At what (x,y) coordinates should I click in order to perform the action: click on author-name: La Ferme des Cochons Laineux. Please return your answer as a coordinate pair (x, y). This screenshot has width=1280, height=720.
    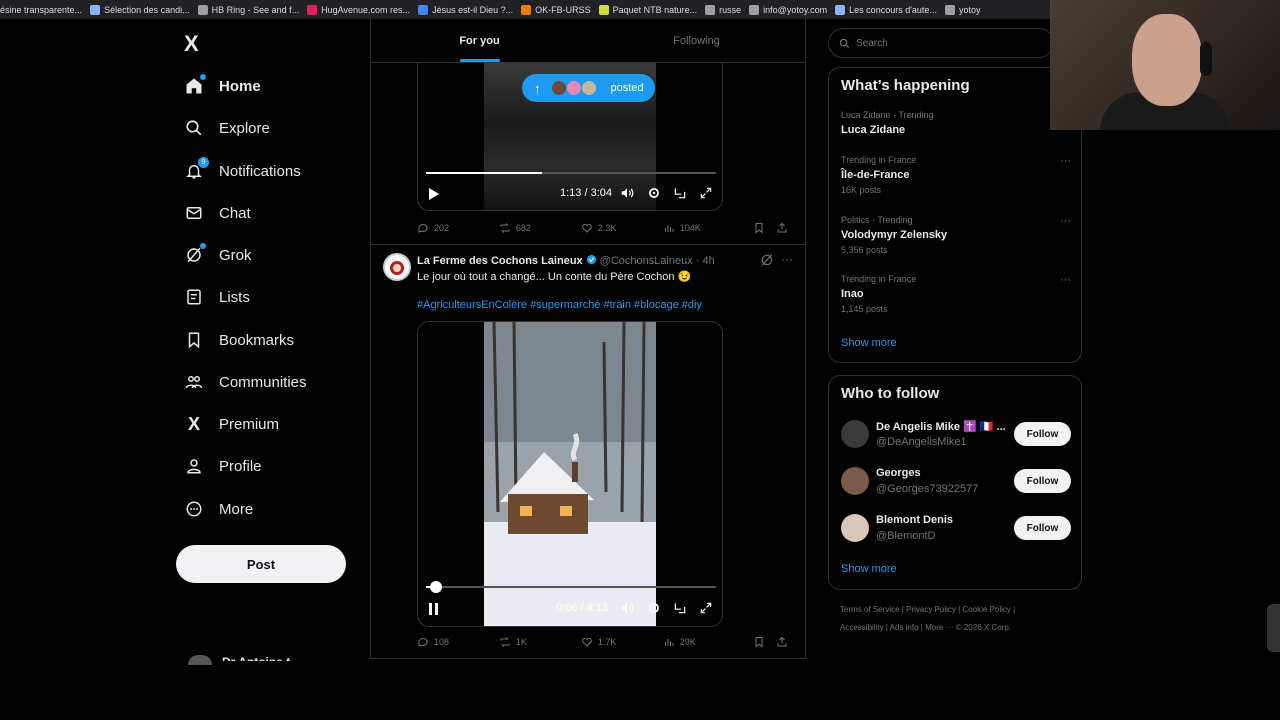
    Looking at the image, I should click on (500, 261).